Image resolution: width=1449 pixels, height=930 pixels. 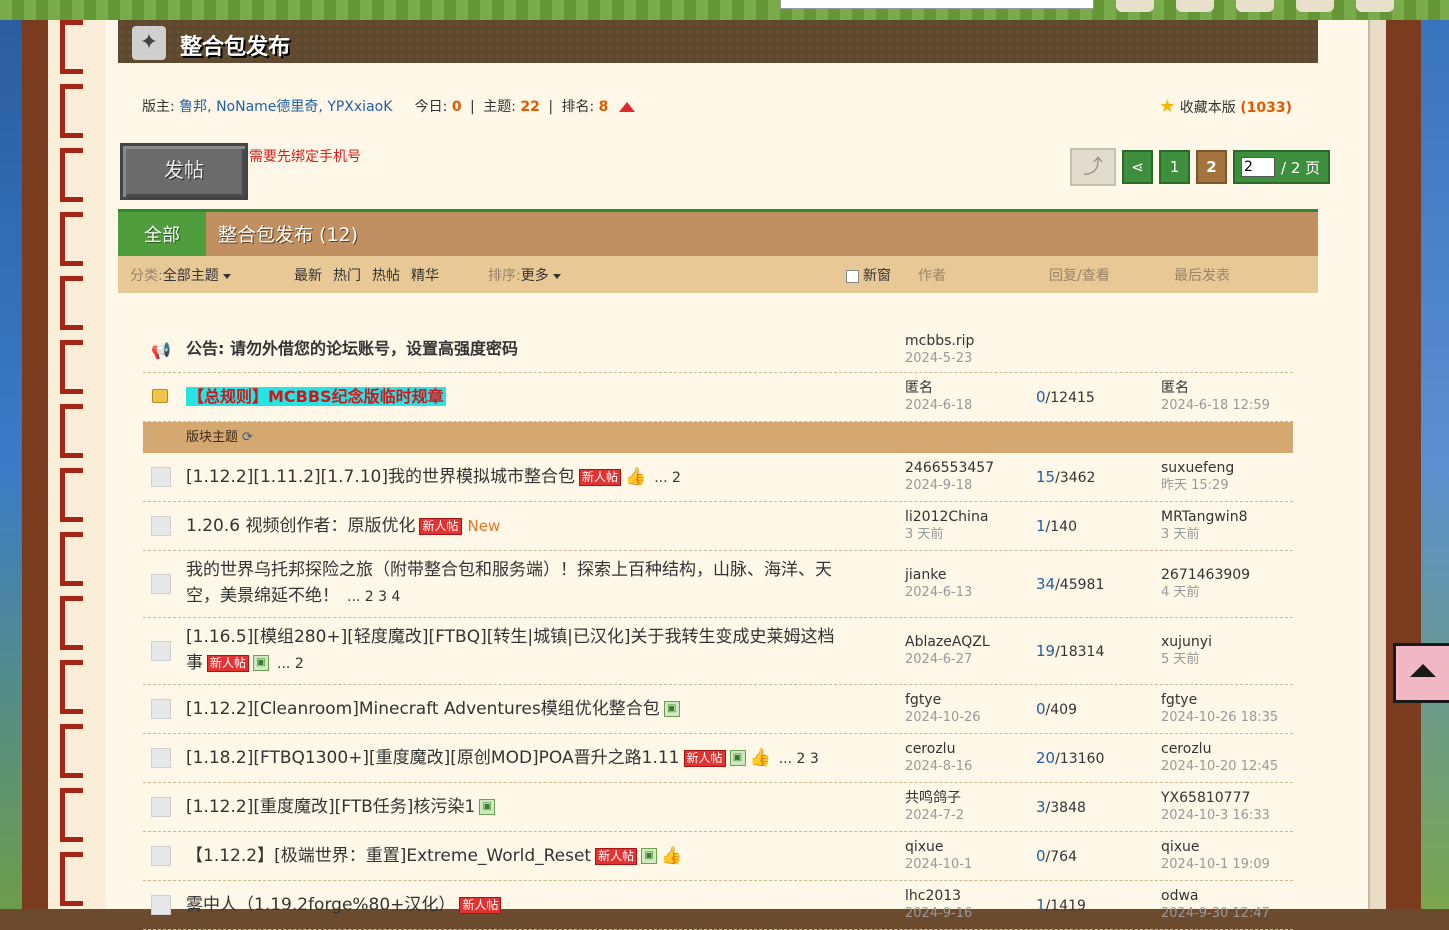 I want to click on moderator-names: 鲁邦, NoName德里奇, YPXxiaoK, so click(x=285, y=107).